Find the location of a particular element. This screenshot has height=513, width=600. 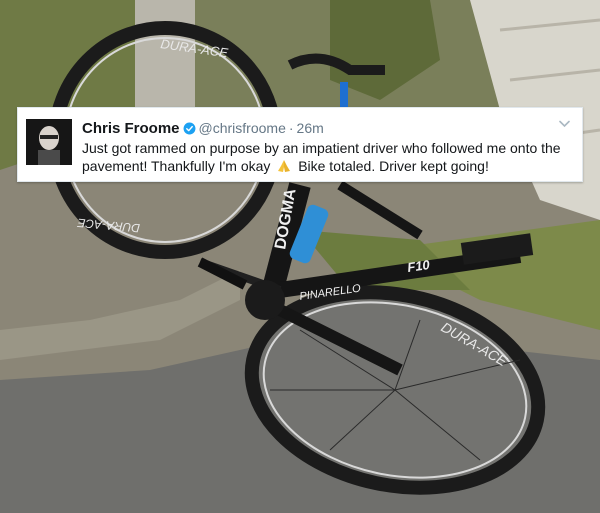

user-handle: @chrisfroome is located at coordinates (242, 128).